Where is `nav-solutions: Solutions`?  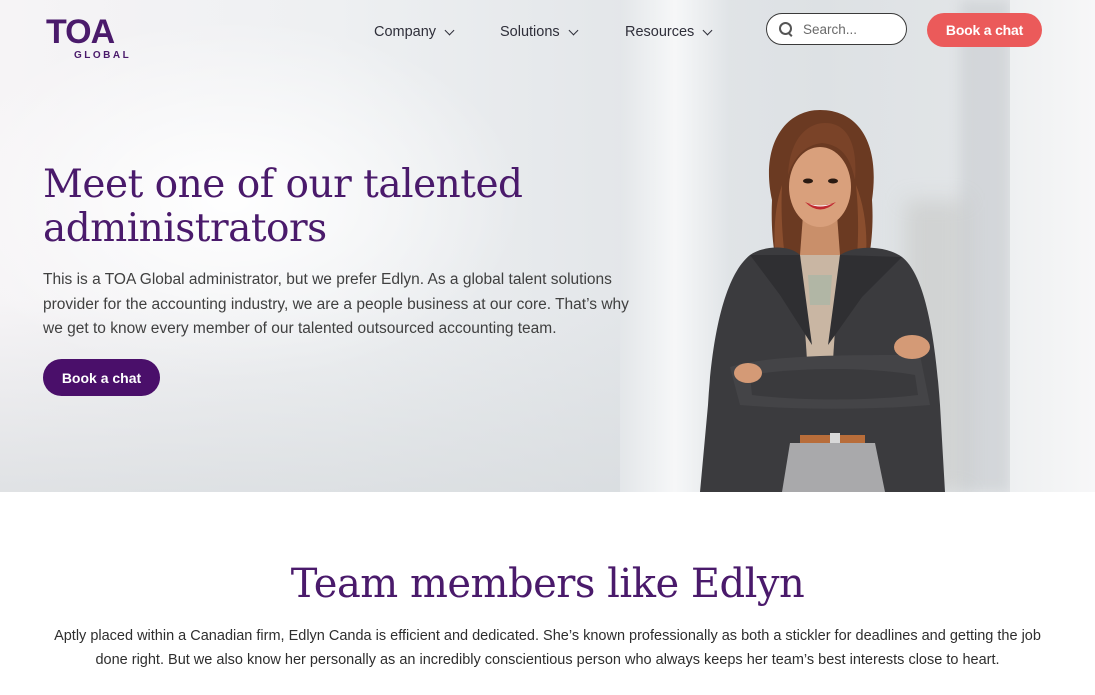
nav-solutions: Solutions is located at coordinates (539, 32).